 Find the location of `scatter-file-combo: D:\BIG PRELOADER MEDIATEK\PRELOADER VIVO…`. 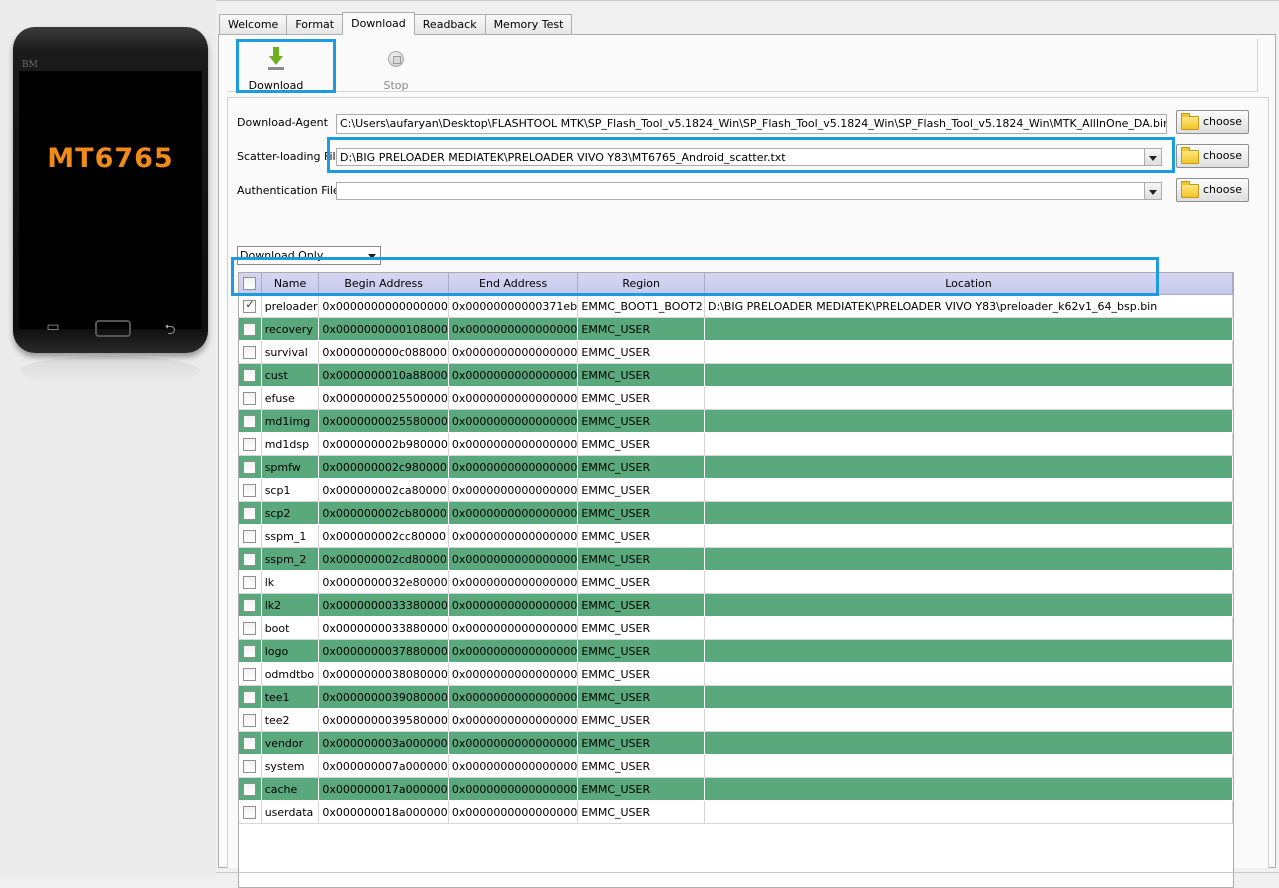

scatter-file-combo: D:\BIG PRELOADER MEDIATEK\PRELOADER VIVO… is located at coordinates (749, 157).